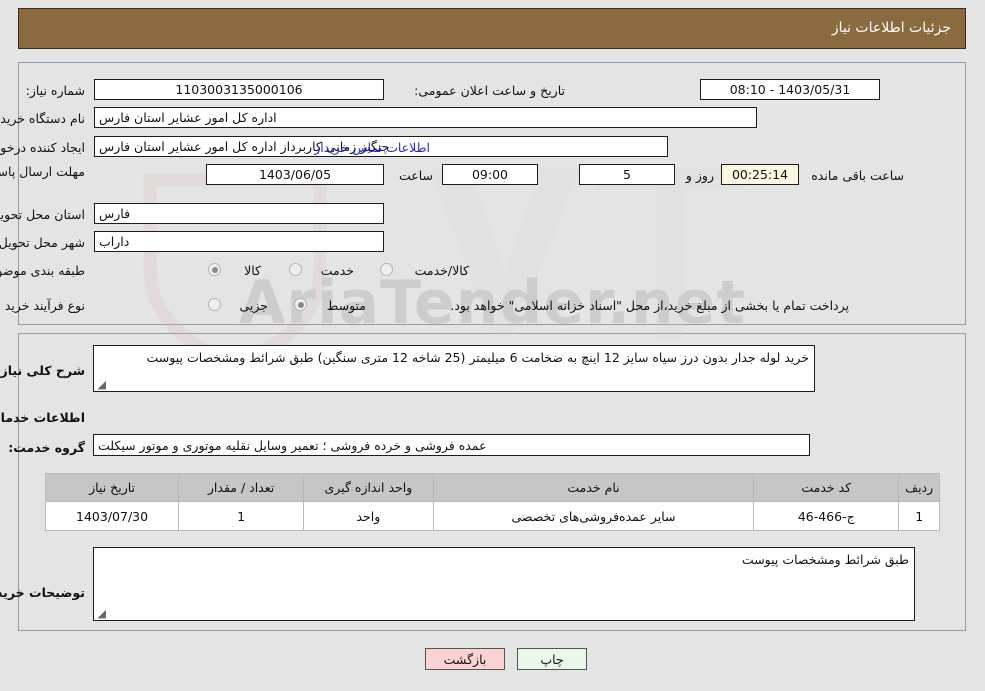 This screenshot has width=985, height=691. Describe the element at coordinates (239, 89) in the screenshot. I see `need-number-value: 1103003135000106` at that location.